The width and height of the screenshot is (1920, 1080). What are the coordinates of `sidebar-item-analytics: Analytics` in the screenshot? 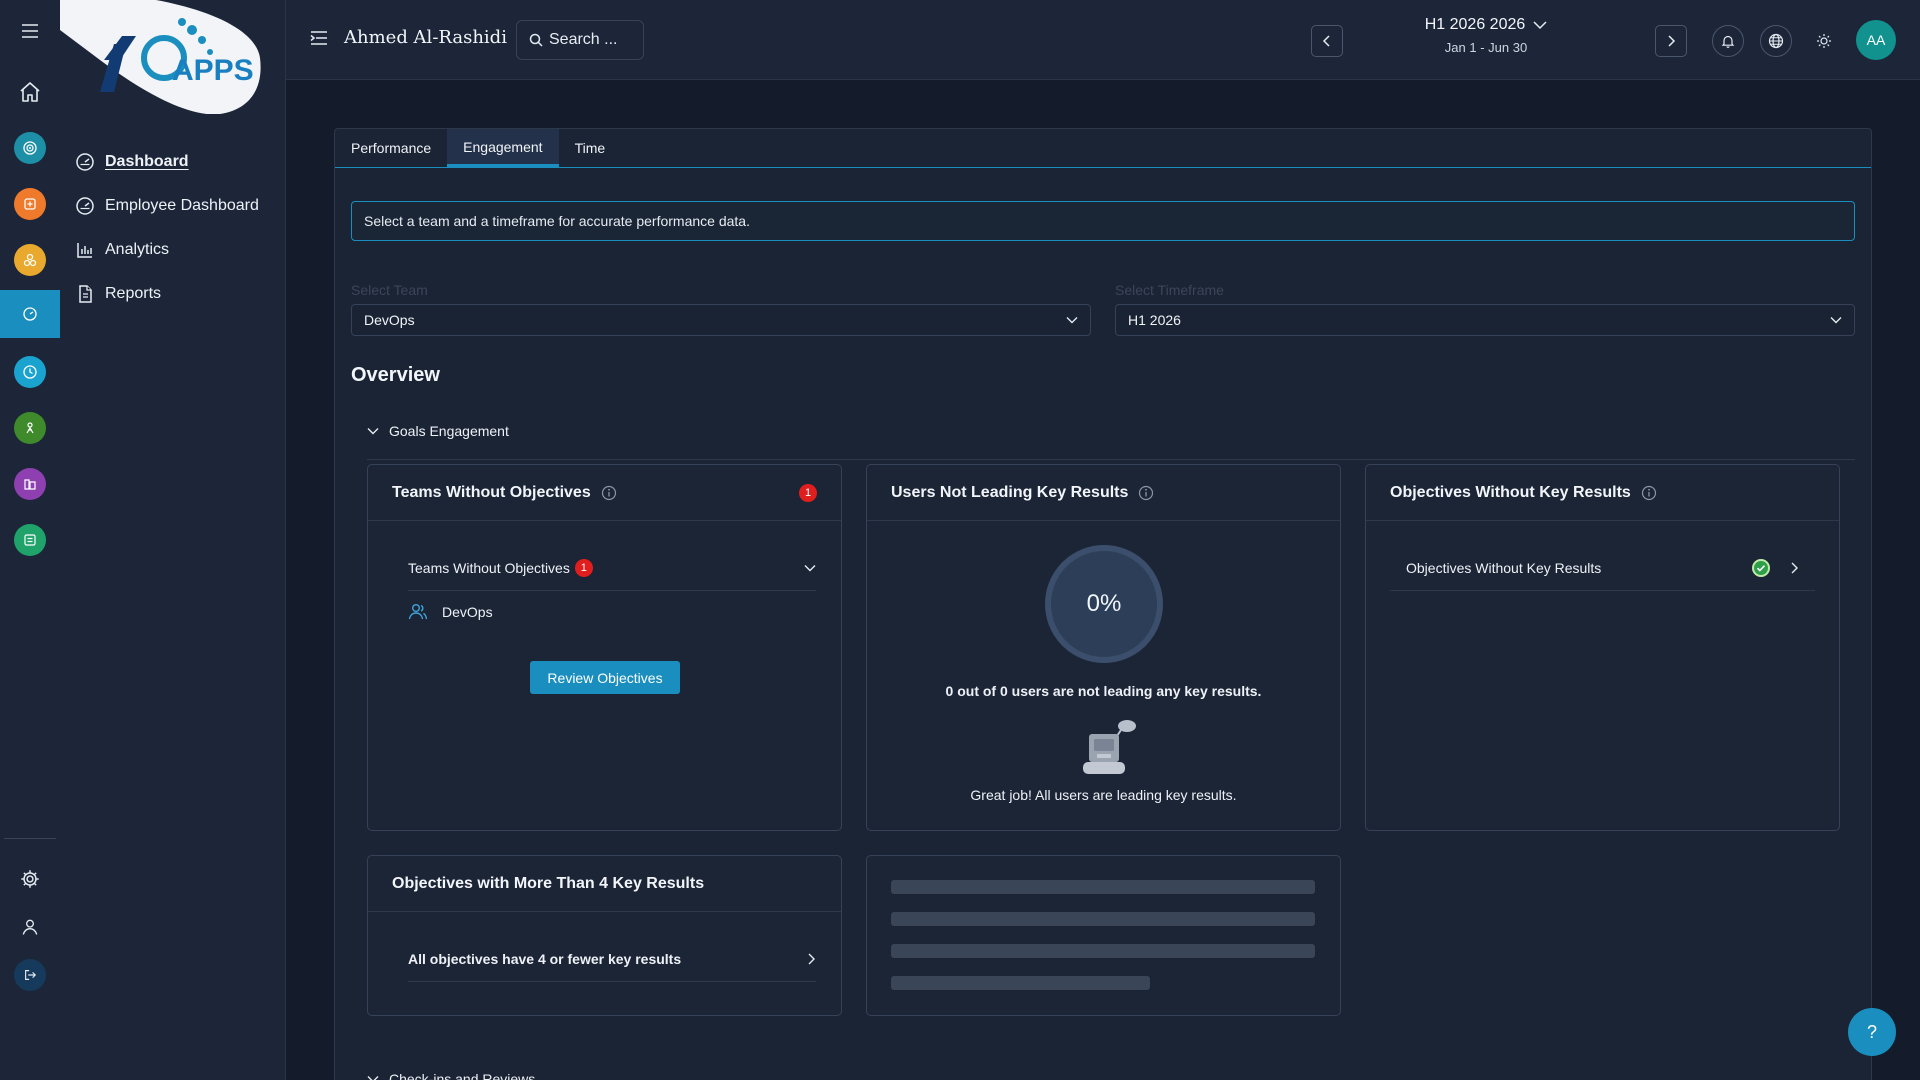 It's located at (167, 250).